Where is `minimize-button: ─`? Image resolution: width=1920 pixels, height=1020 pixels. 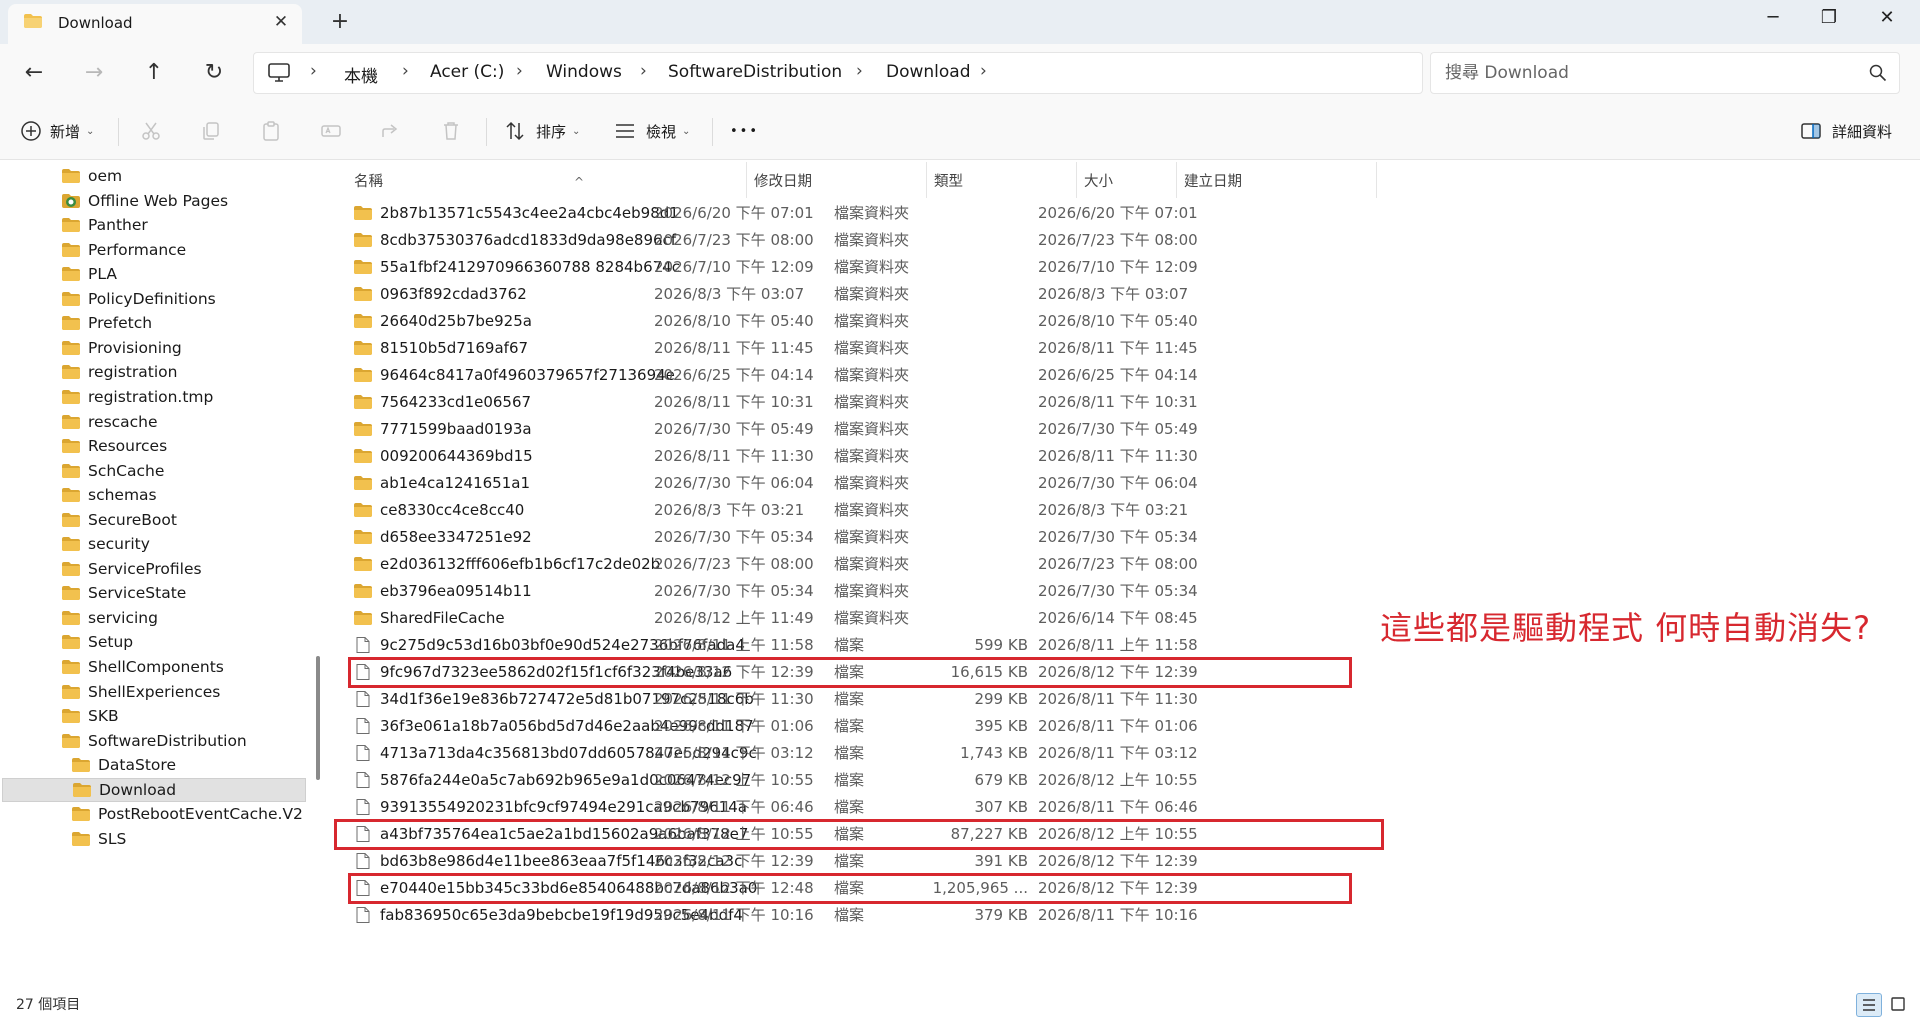 minimize-button: ─ is located at coordinates (1773, 18).